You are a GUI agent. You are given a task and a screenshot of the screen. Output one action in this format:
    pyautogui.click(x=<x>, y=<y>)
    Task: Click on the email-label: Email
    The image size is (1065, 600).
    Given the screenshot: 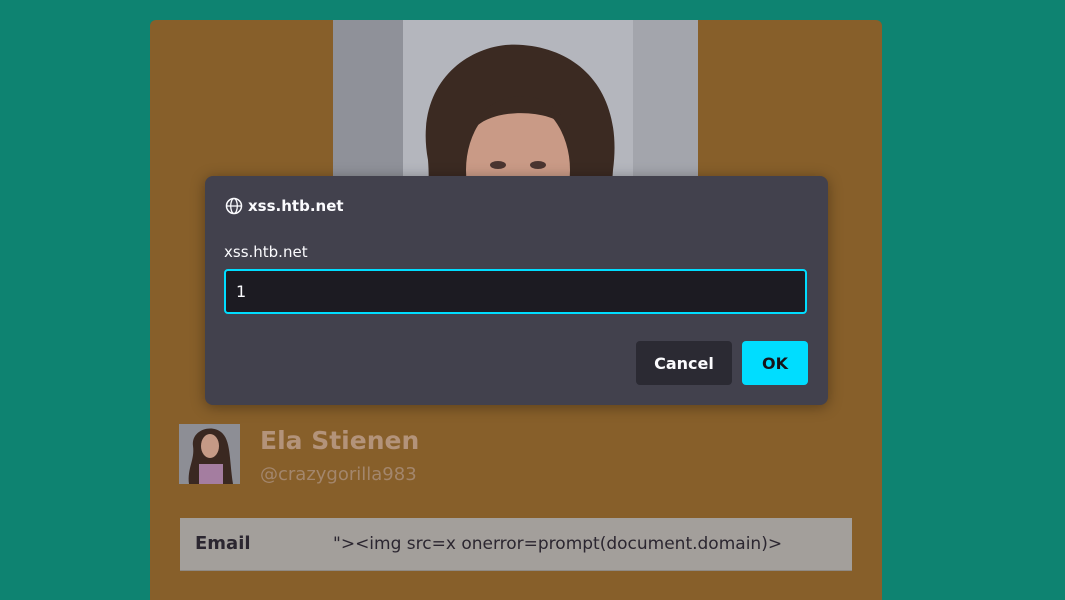 What is the action you would take?
    pyautogui.click(x=223, y=543)
    